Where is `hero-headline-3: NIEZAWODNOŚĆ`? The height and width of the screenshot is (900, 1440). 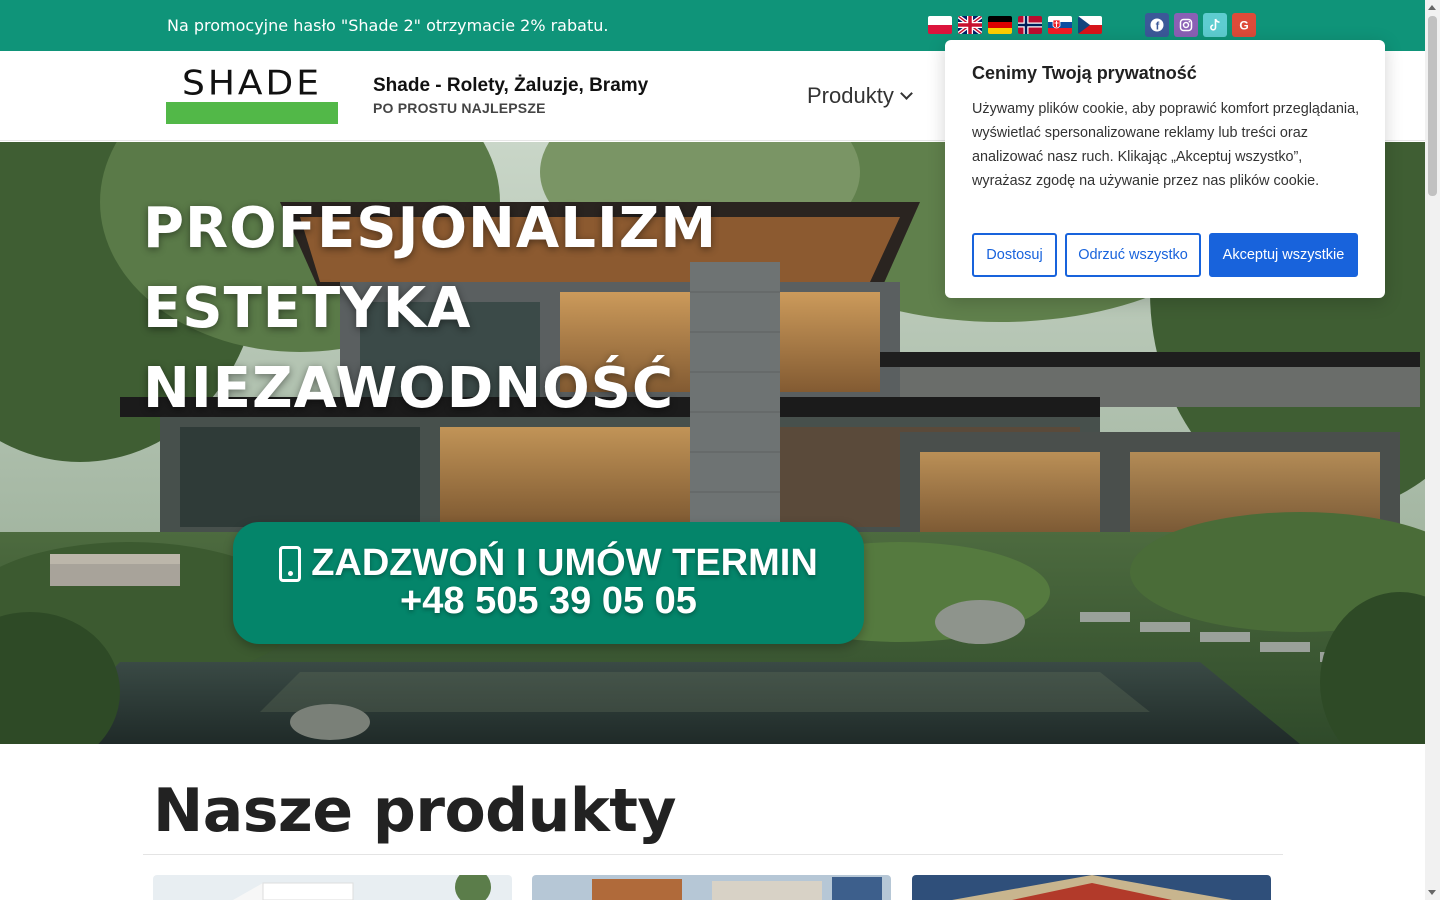 hero-headline-3: NIEZAWODNOŚĆ is located at coordinates (409, 388).